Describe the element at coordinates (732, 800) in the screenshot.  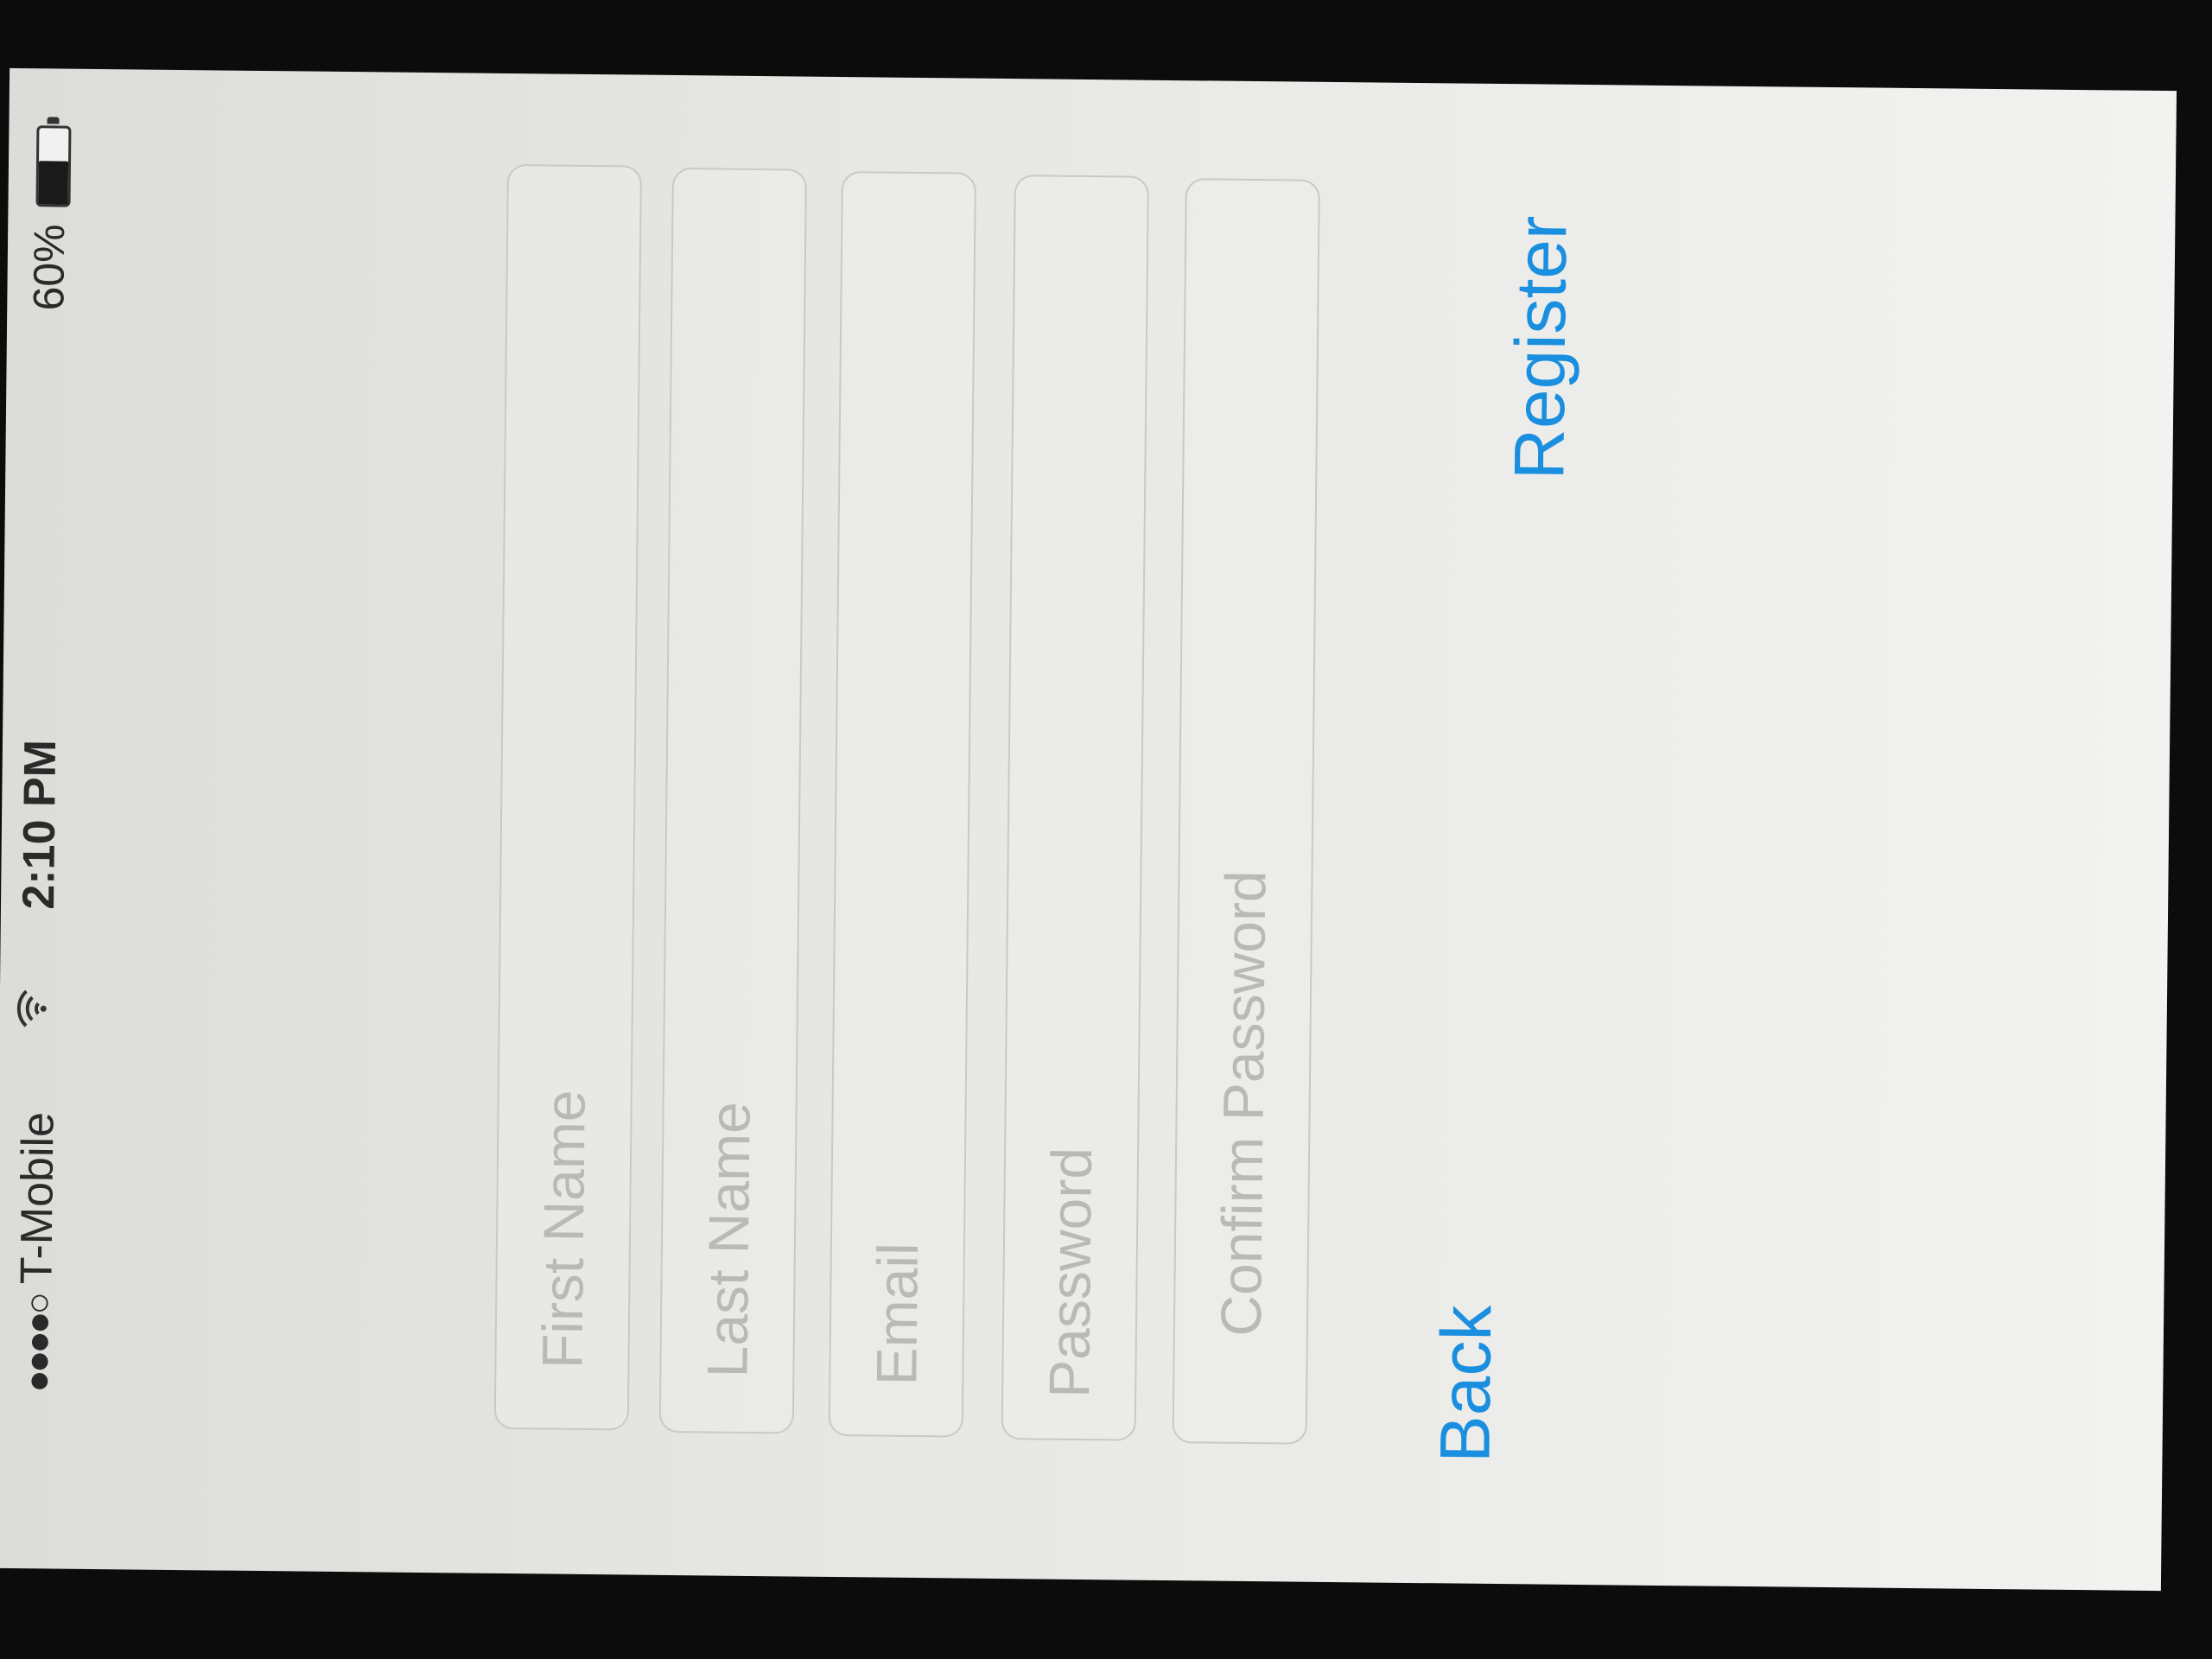
I see `last-name-field: Last Name` at that location.